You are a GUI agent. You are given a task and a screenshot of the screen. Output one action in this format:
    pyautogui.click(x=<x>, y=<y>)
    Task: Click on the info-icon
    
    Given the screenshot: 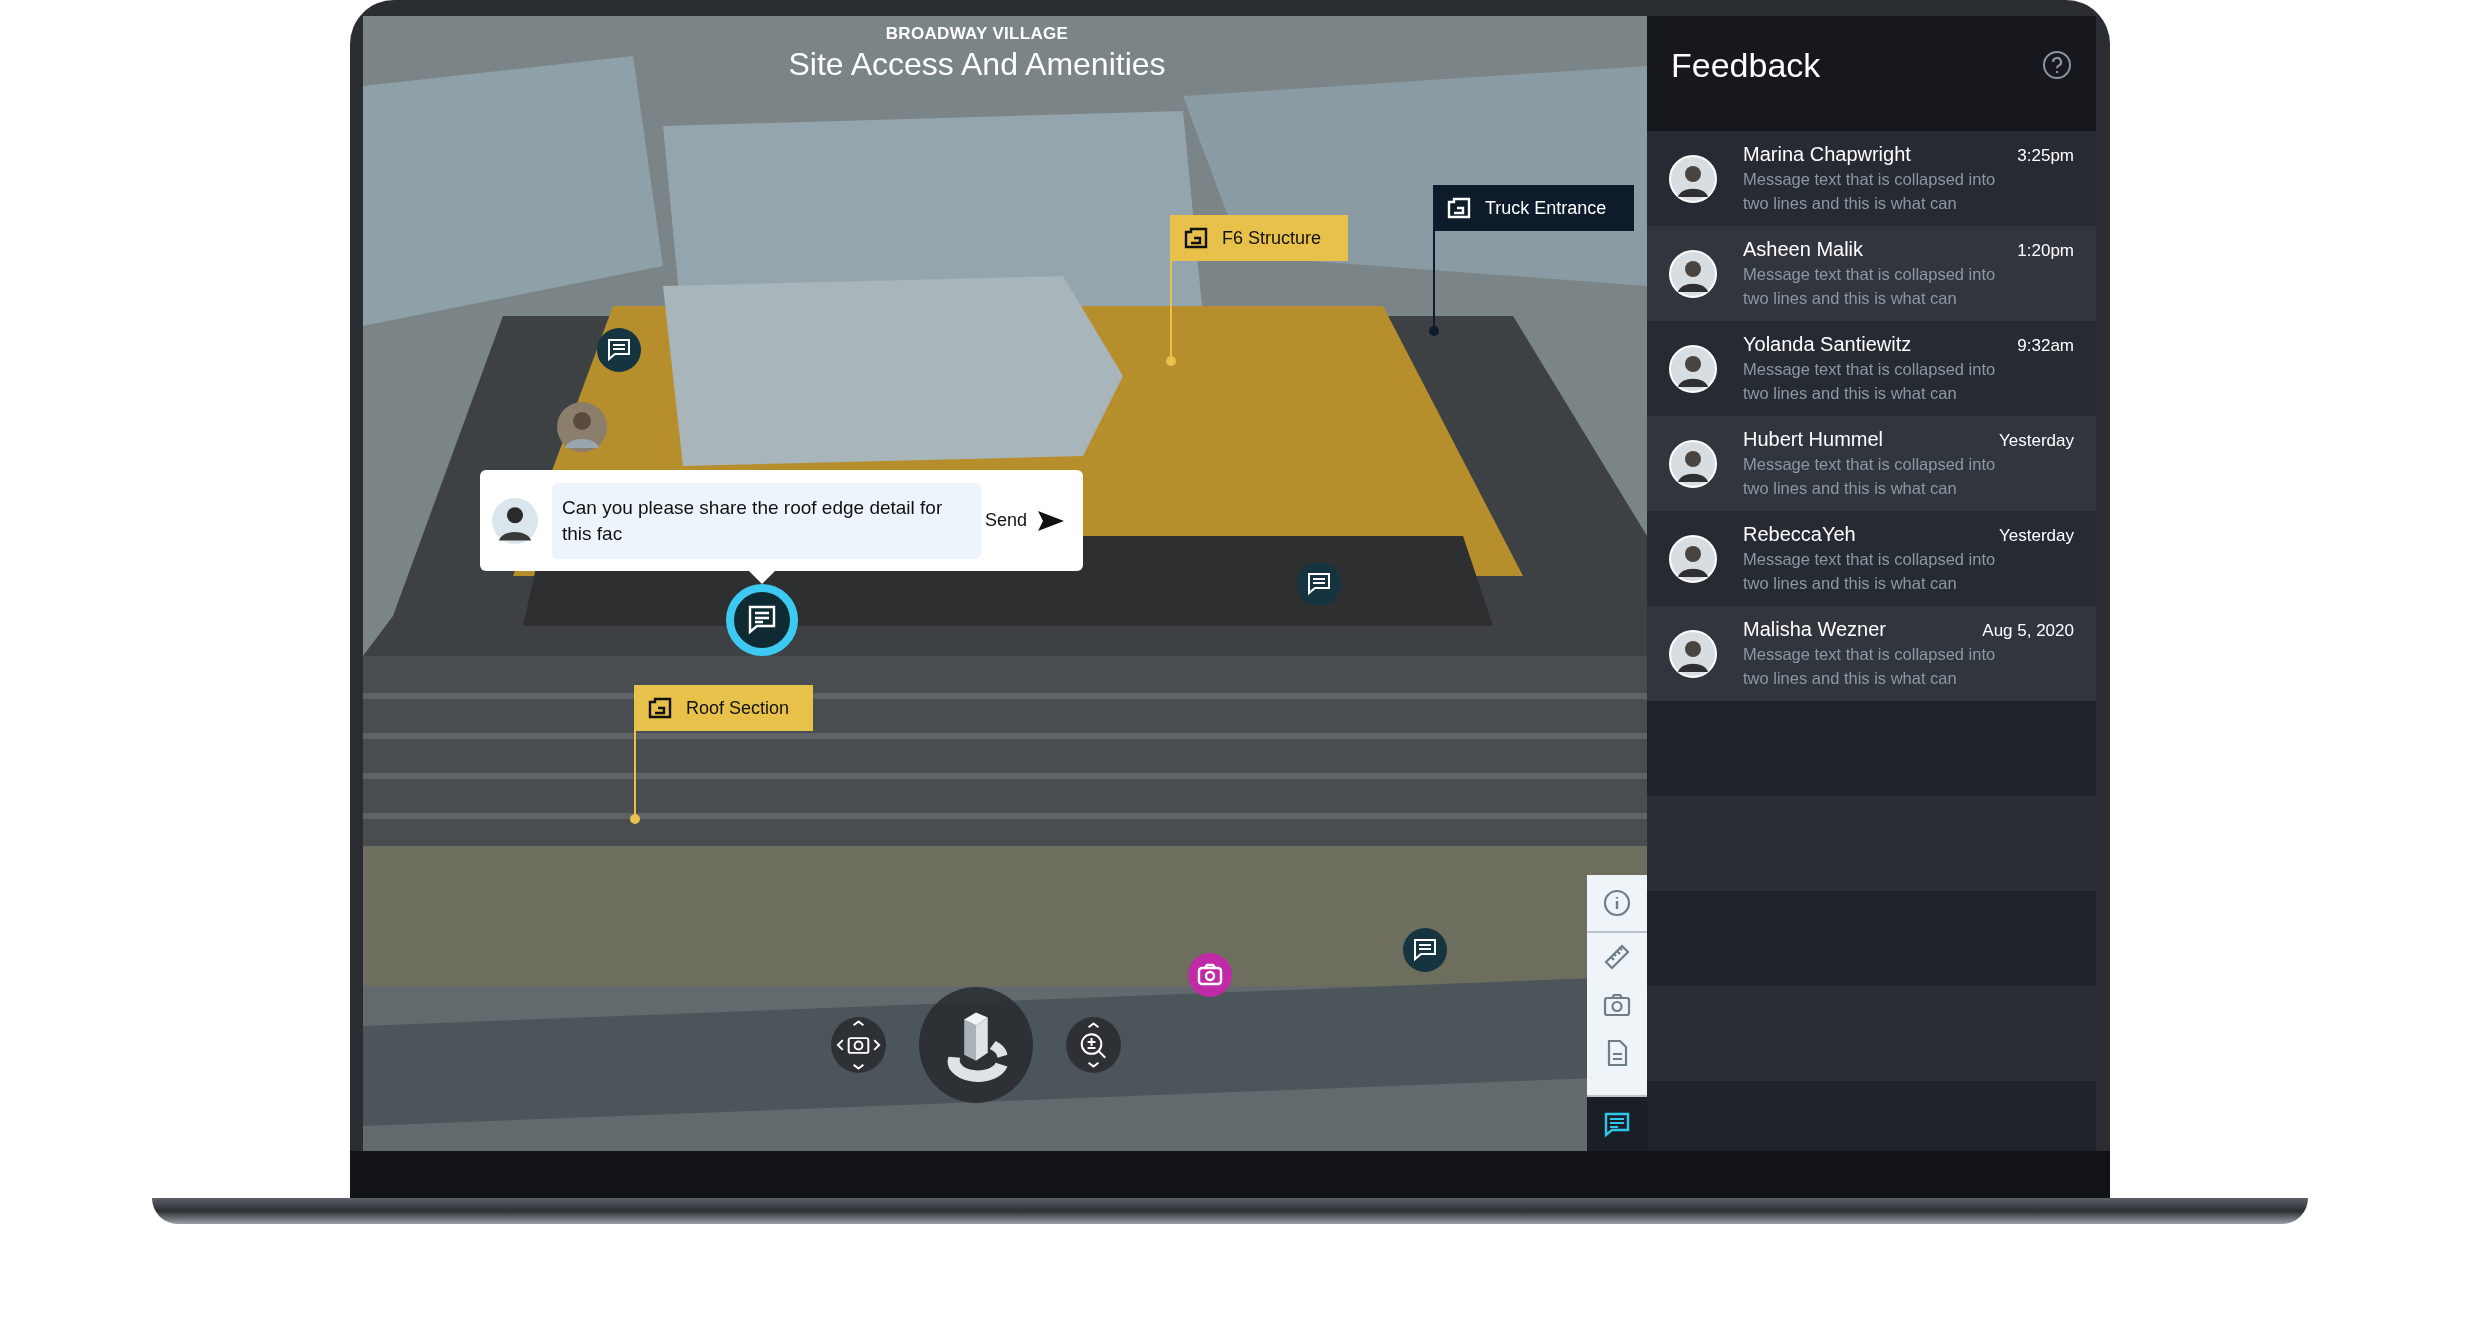 What is the action you would take?
    pyautogui.click(x=1617, y=903)
    